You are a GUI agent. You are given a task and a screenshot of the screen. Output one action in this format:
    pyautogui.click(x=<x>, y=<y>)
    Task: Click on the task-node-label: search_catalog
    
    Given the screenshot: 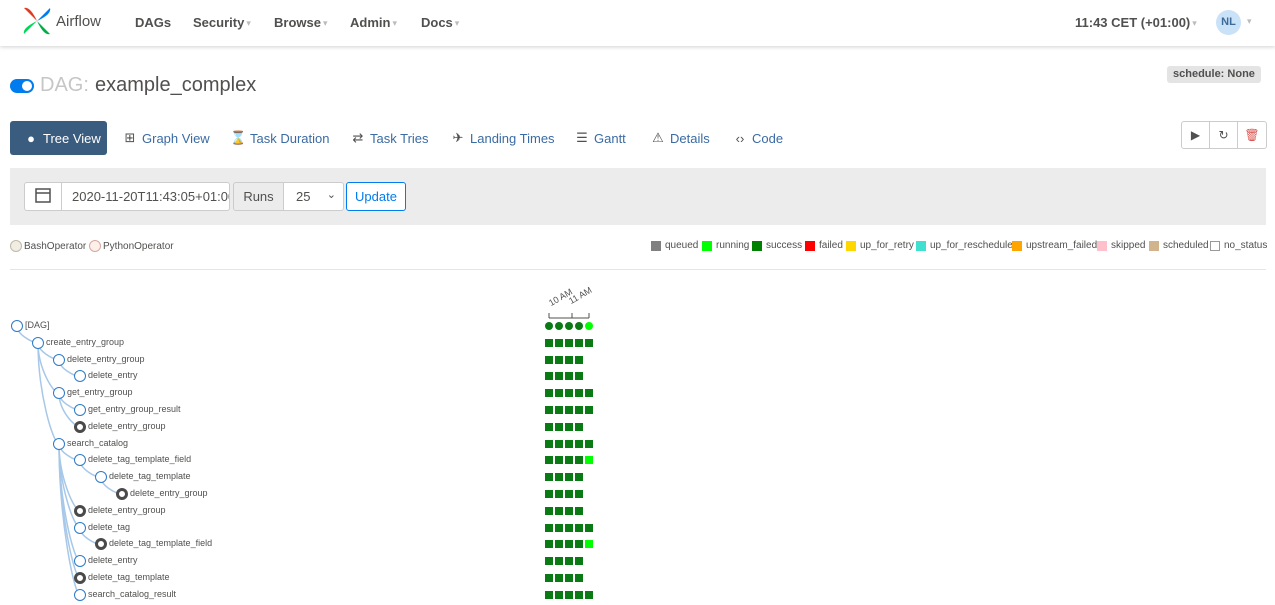 What is the action you would take?
    pyautogui.click(x=97, y=443)
    